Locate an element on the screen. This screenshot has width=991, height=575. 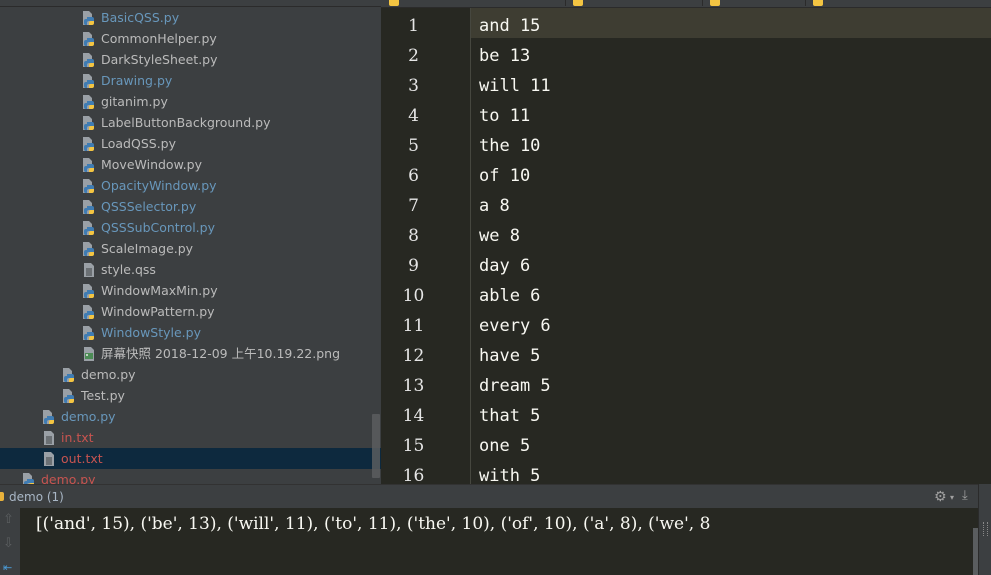
tree-top-border is located at coordinates (190, 3).